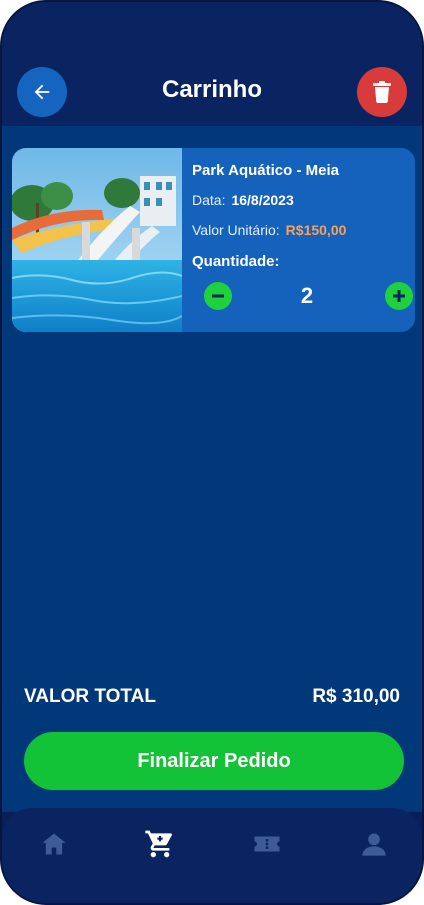  I want to click on nav-tickets, so click(267, 844).